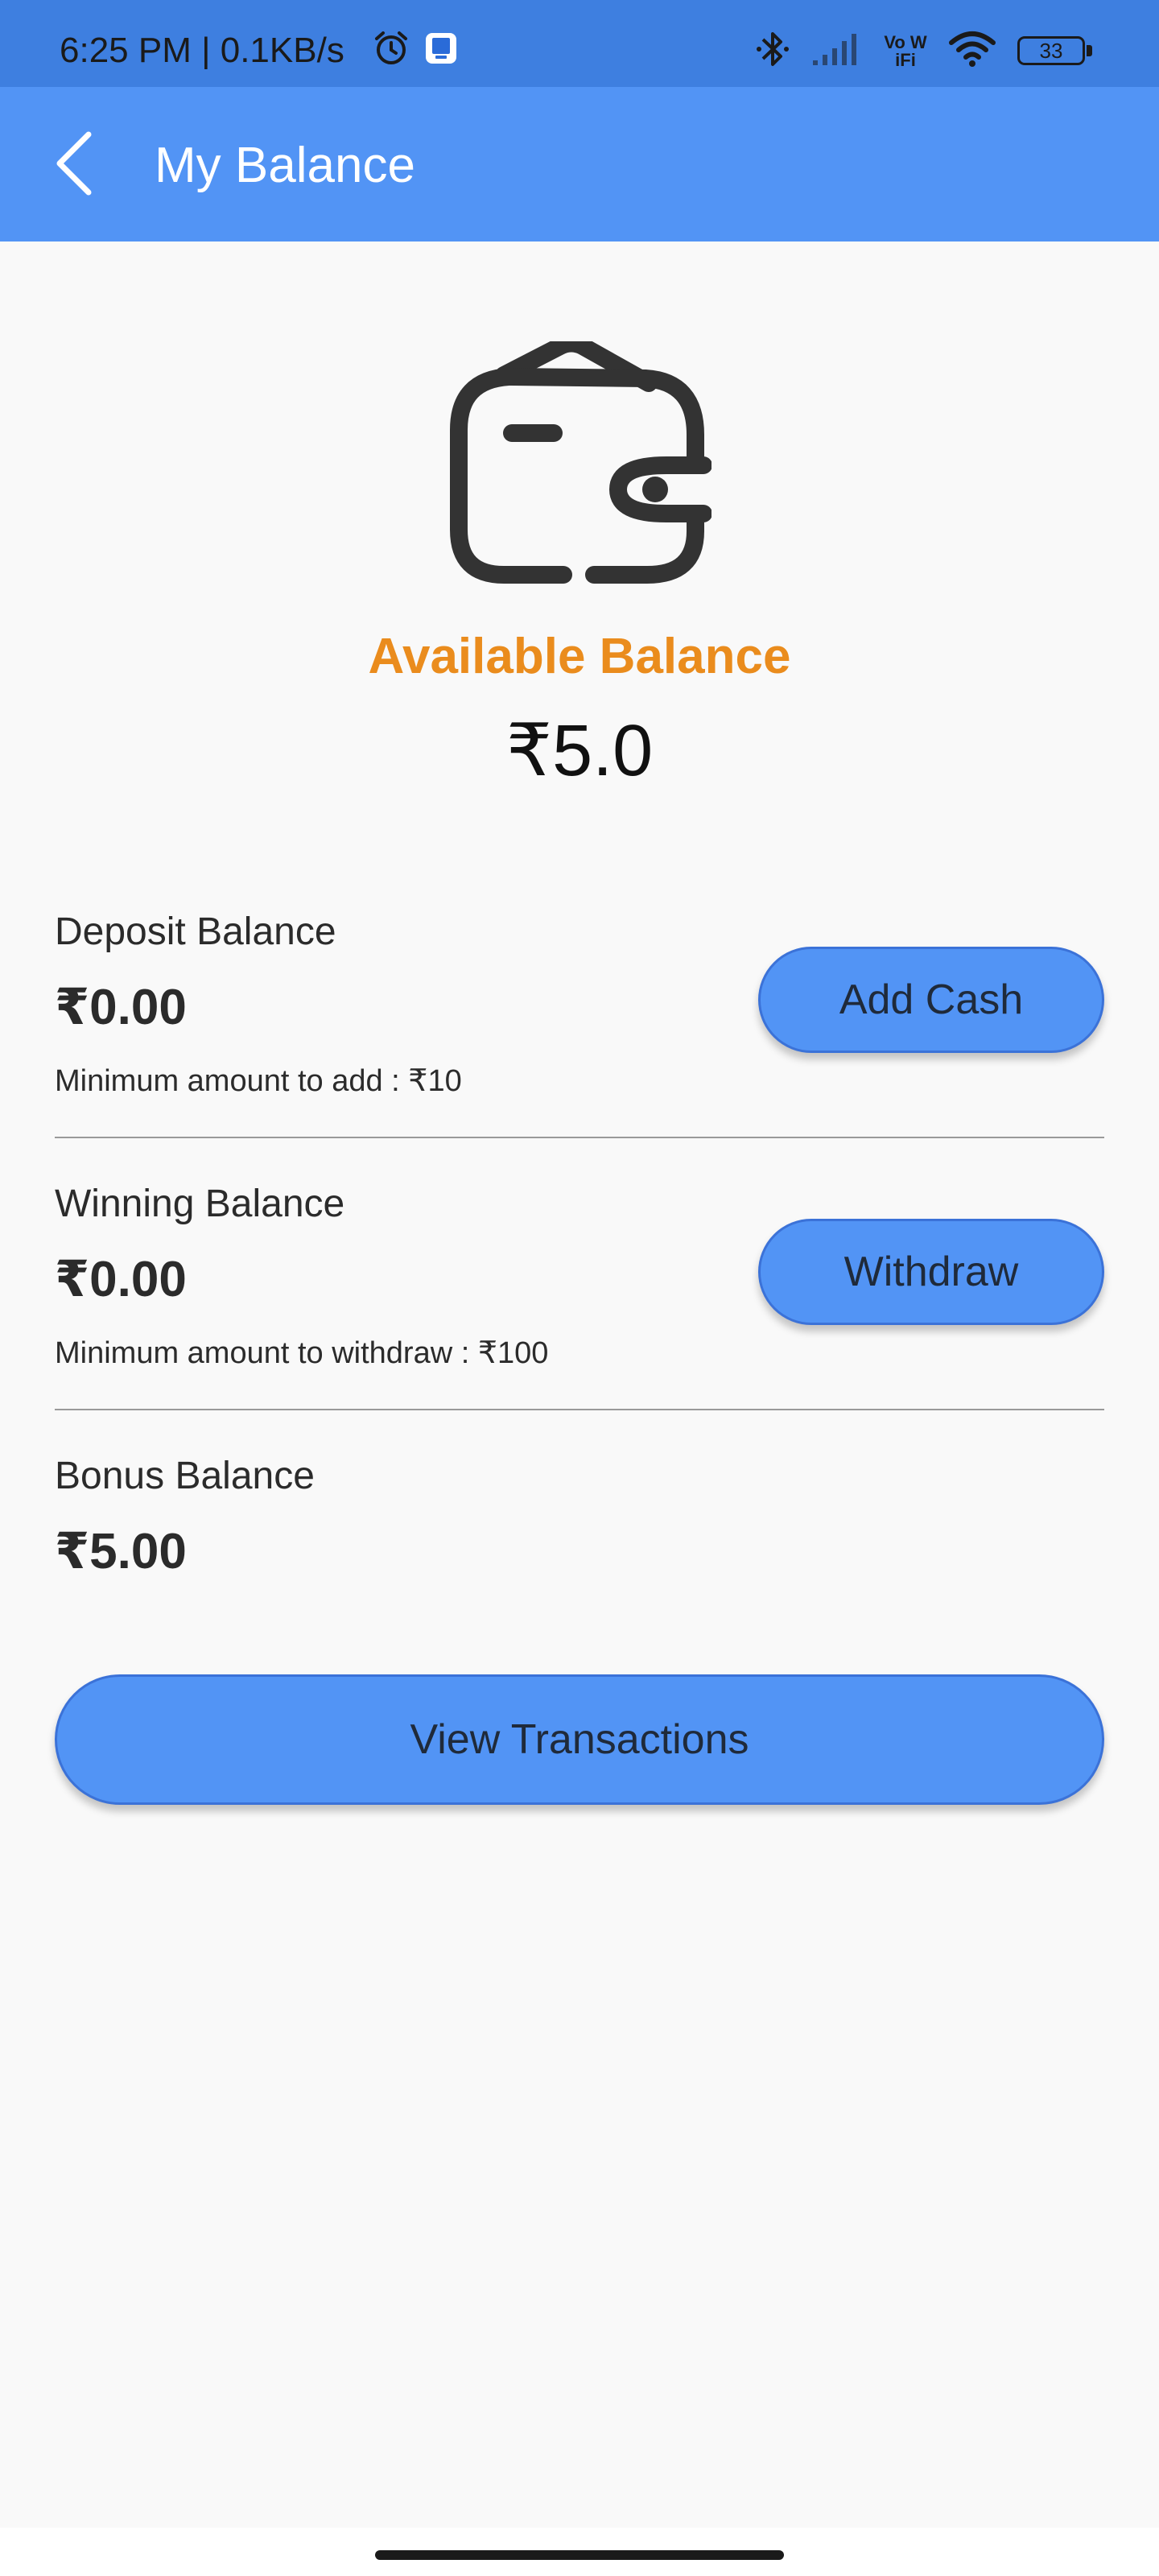 The height and width of the screenshot is (2576, 1159). What do you see at coordinates (772, 51) in the screenshot?
I see `bluetooth-icon` at bounding box center [772, 51].